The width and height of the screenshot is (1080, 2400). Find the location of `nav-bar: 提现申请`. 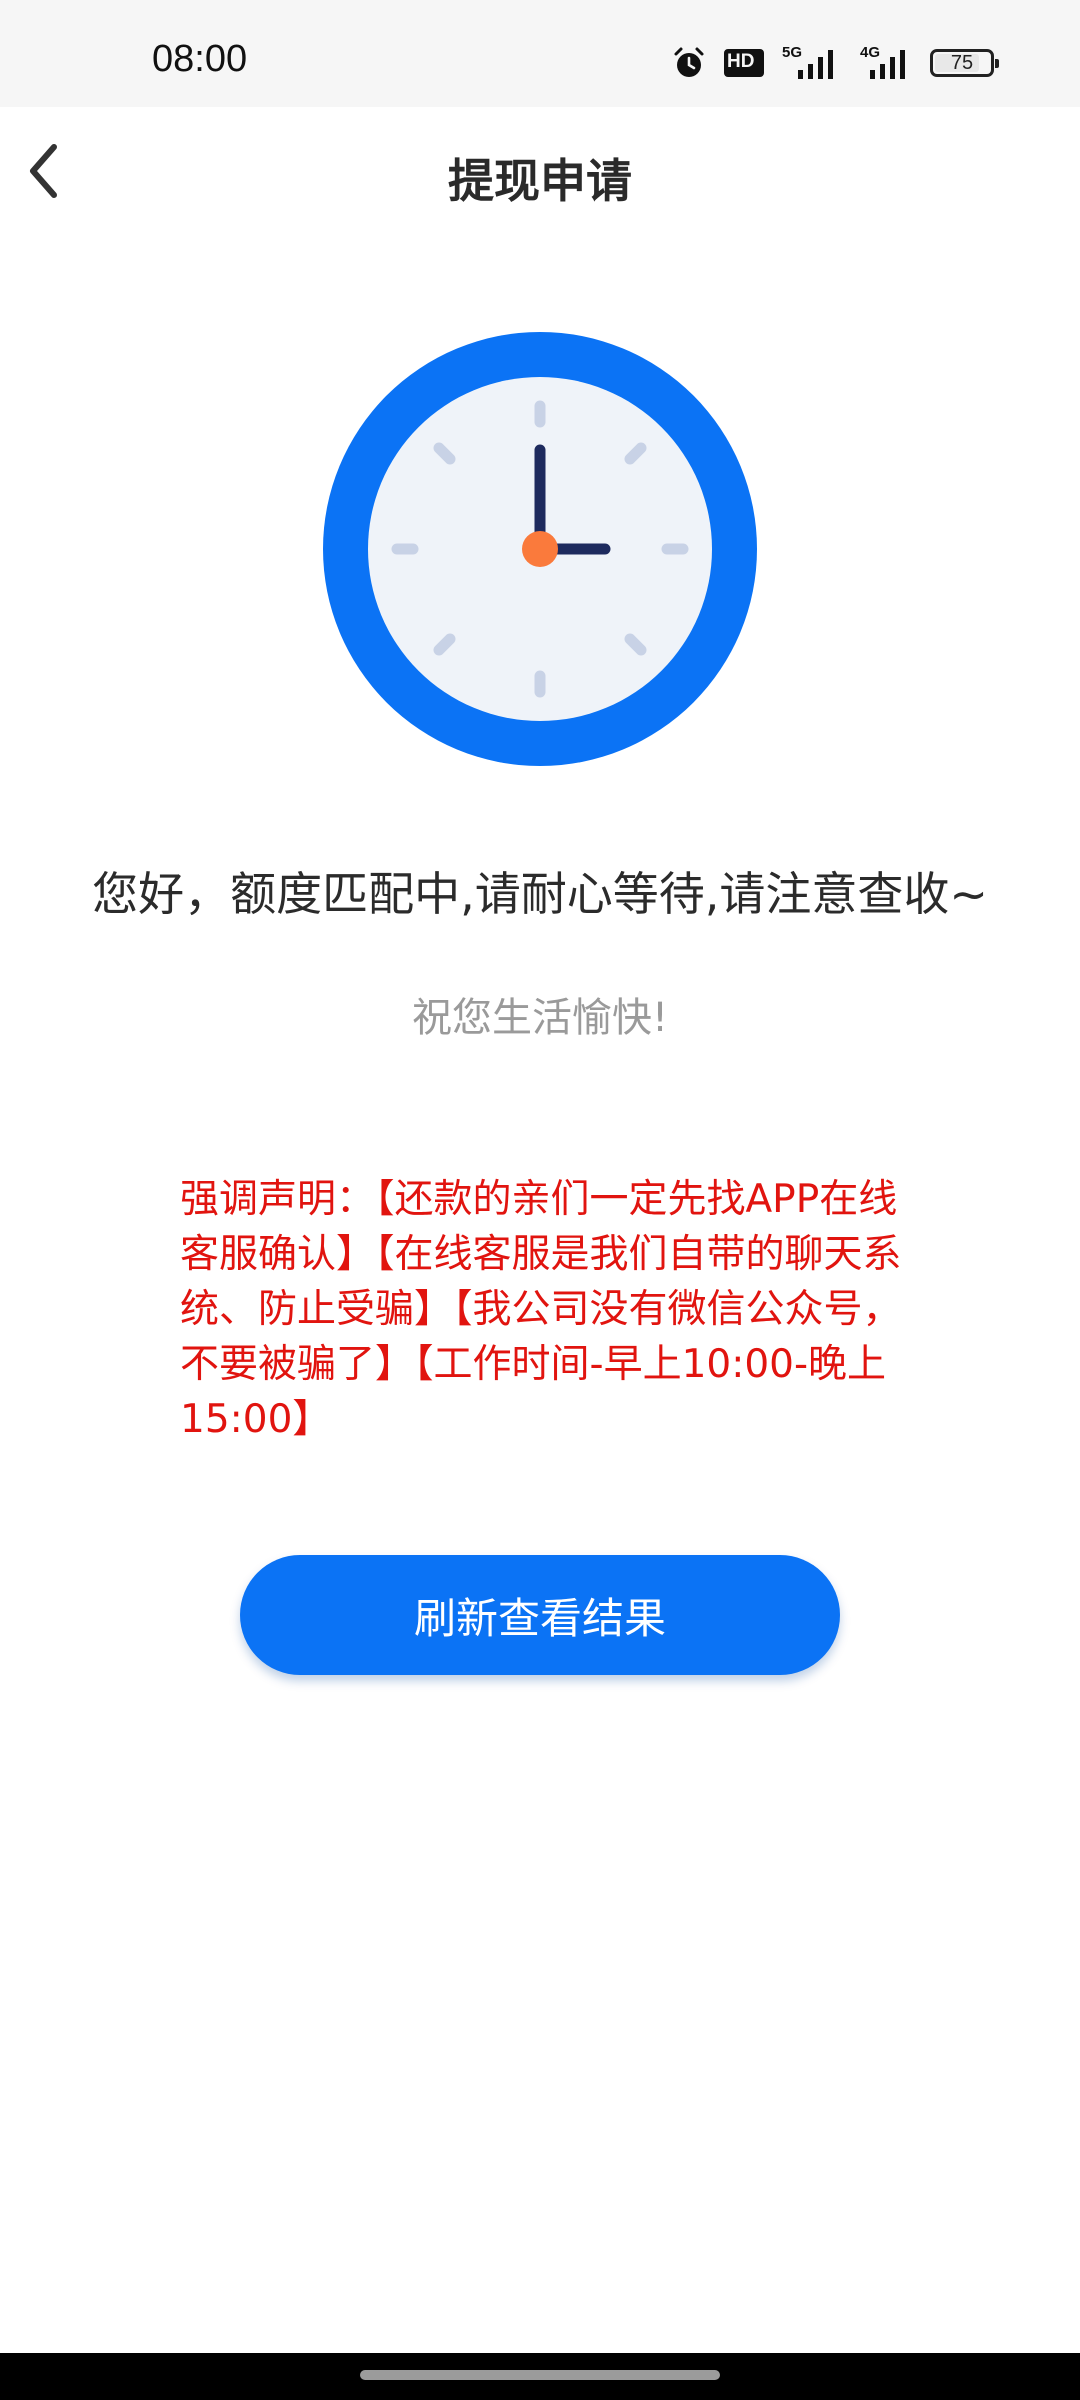

nav-bar: 提现申请 is located at coordinates (540, 173).